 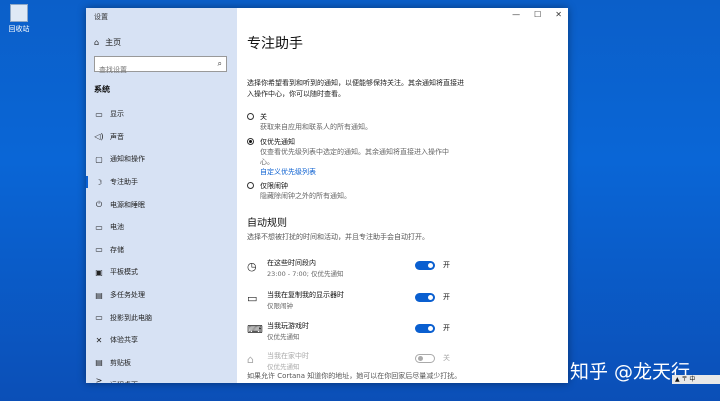 What do you see at coordinates (99, 340) in the screenshot?
I see `sidebar-item-icon: ✕` at bounding box center [99, 340].